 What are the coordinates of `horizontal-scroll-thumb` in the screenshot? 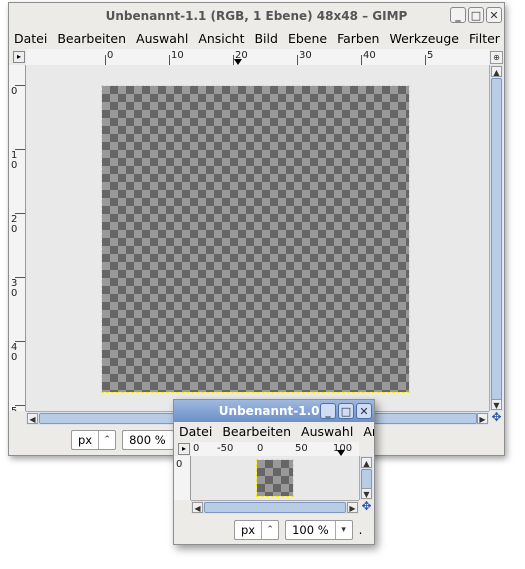 It's located at (275, 507).